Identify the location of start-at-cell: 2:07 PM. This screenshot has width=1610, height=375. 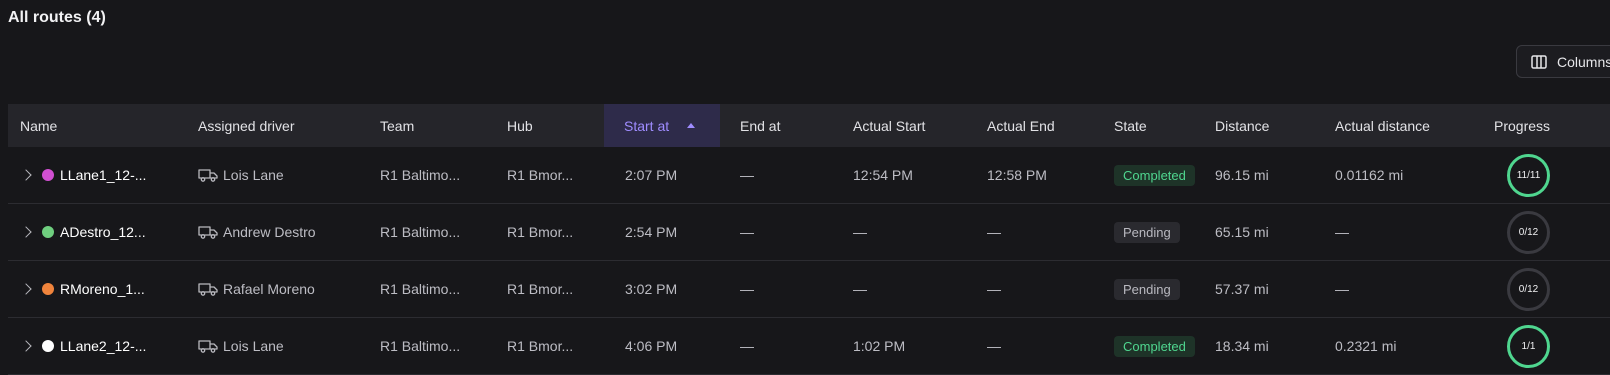
(651, 175).